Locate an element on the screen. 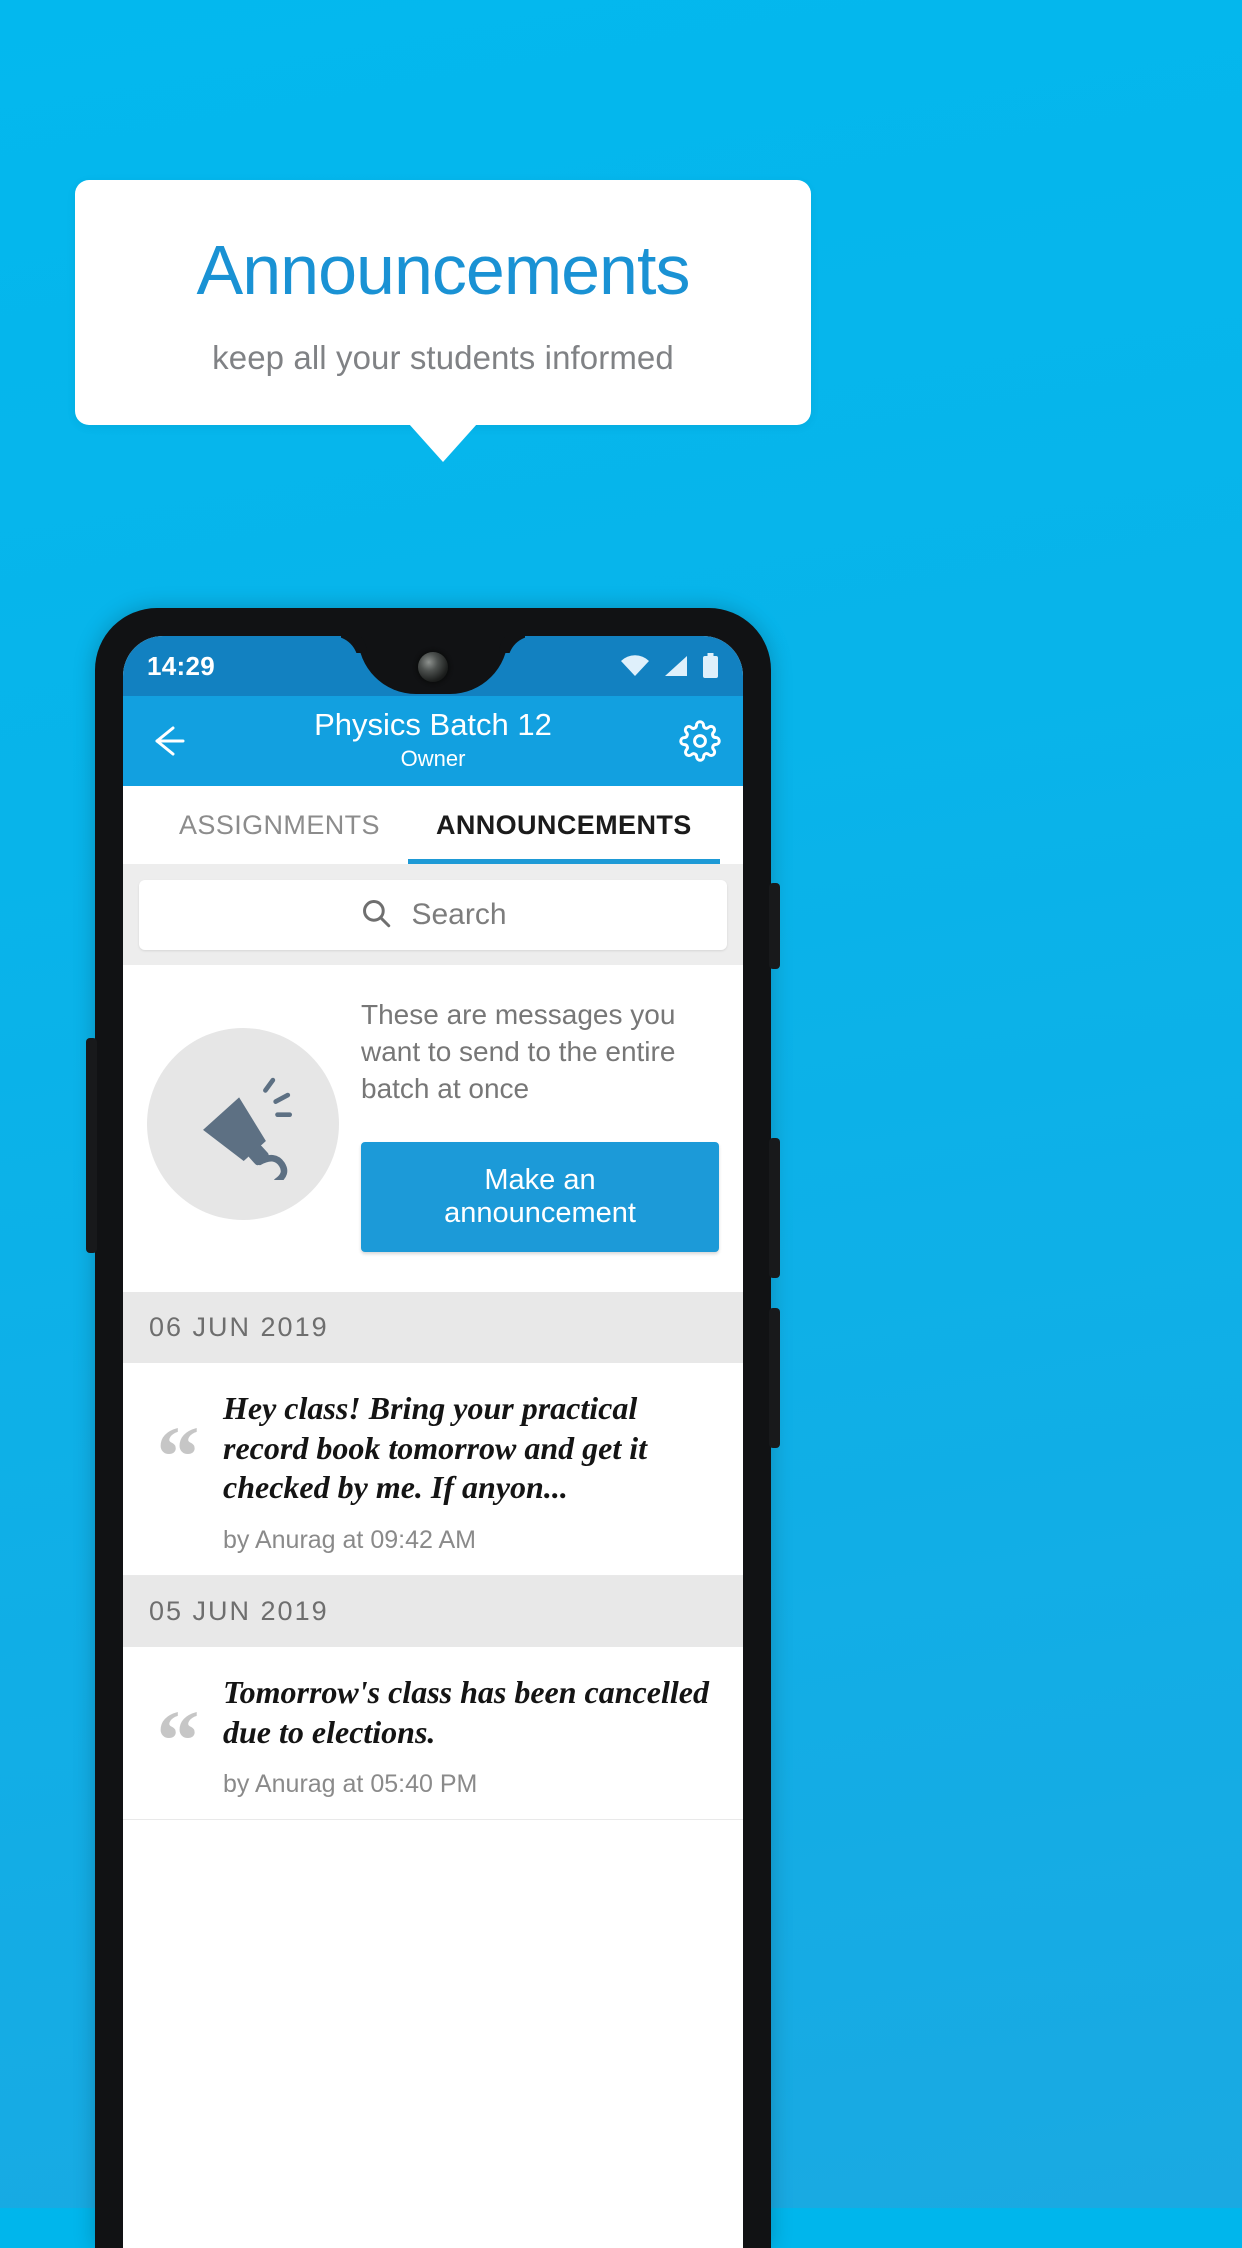  gear-icon is located at coordinates (700, 741).